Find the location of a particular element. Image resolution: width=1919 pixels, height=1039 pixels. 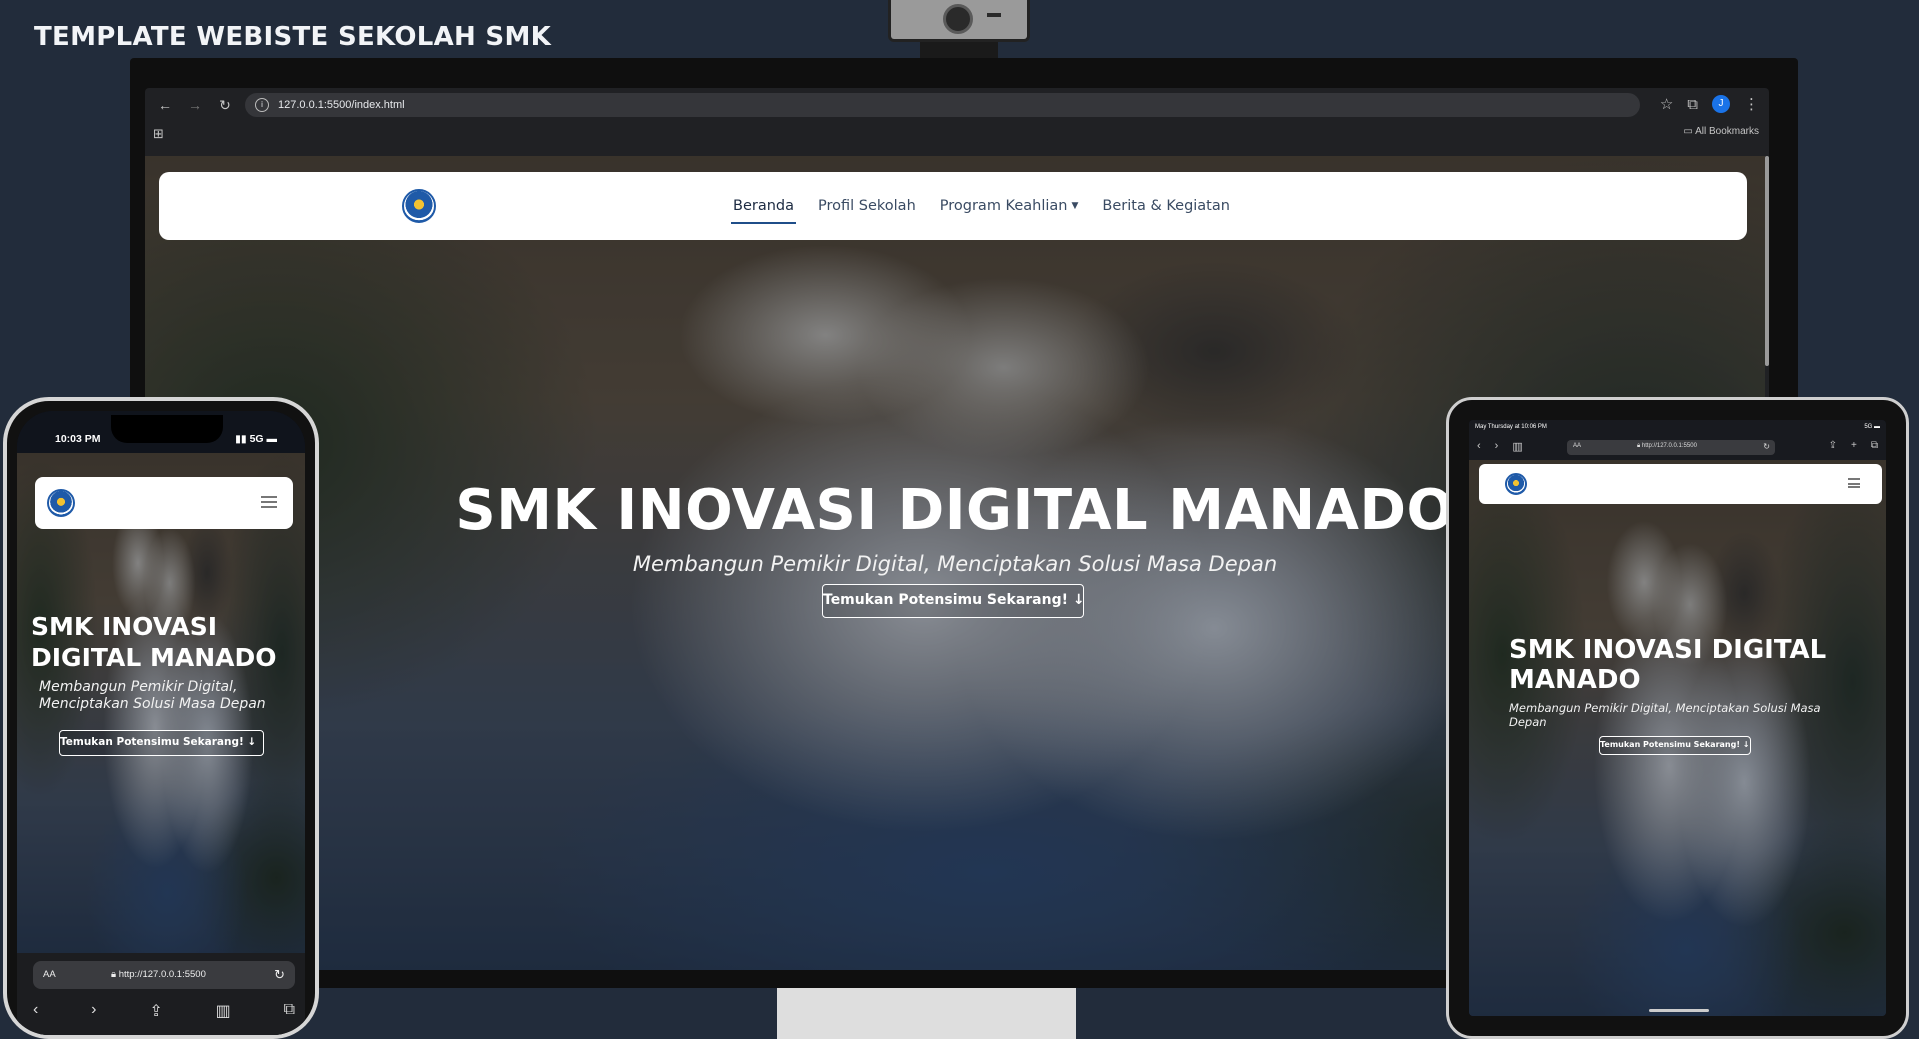

caret-down-icon: ▼ is located at coordinates (1075, 206).